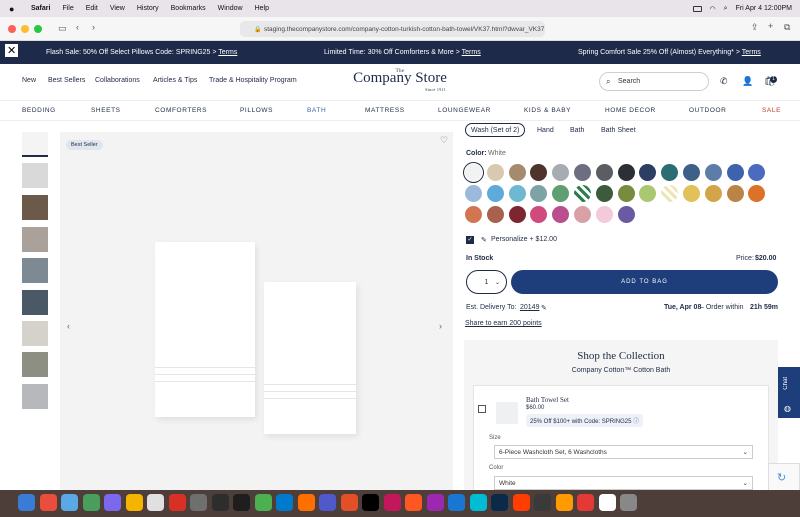  What do you see at coordinates (440, 326) in the screenshot?
I see `next-image-icon: ›` at bounding box center [440, 326].